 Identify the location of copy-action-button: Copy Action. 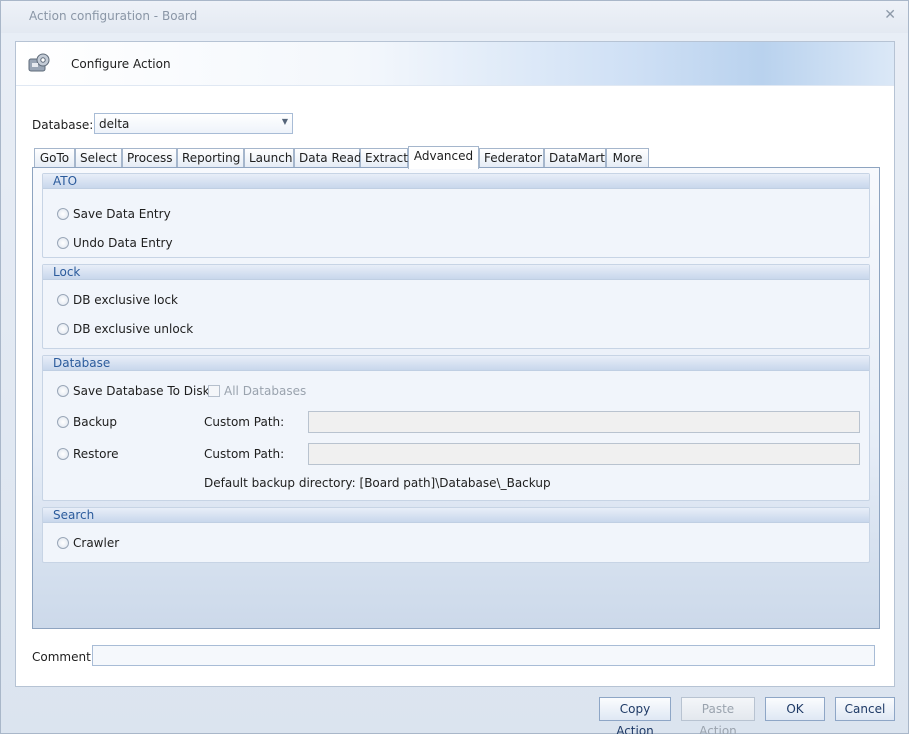
(635, 715).